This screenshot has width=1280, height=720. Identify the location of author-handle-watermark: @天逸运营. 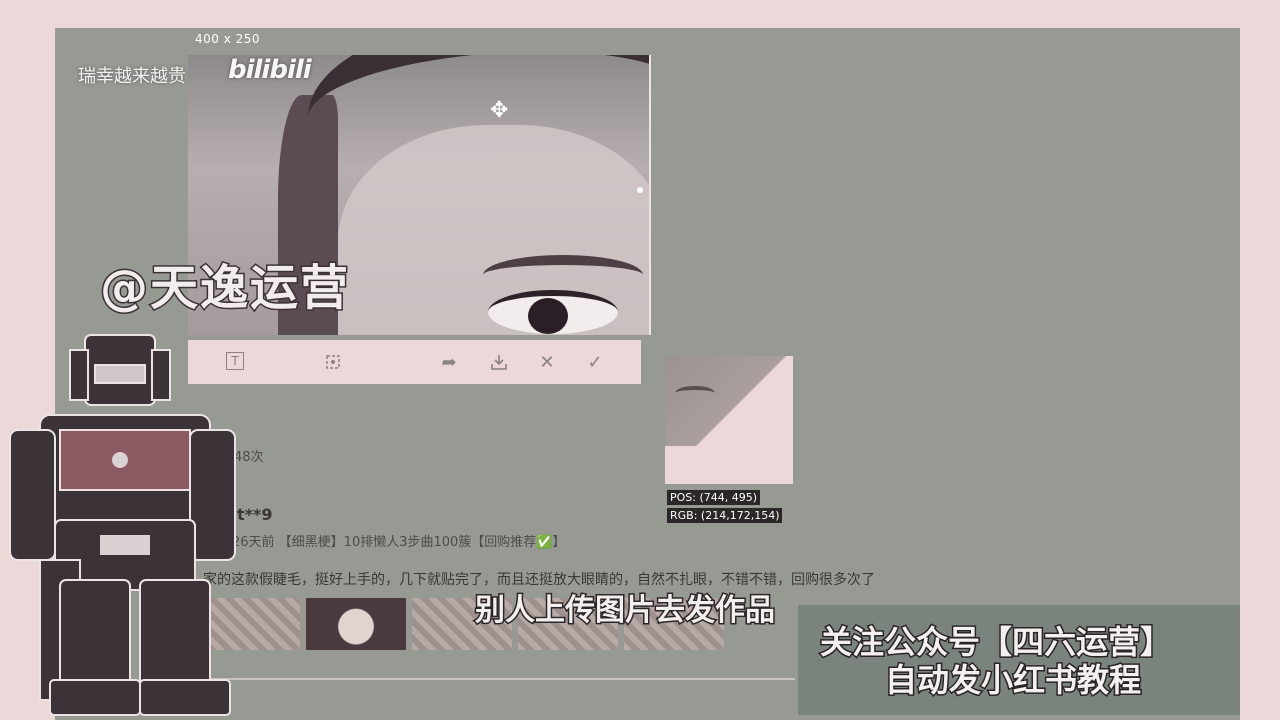
(224, 288).